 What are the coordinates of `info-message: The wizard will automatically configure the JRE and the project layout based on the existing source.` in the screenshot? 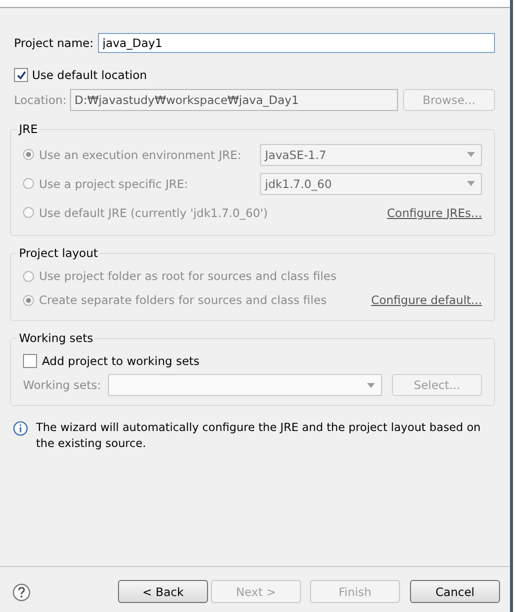 It's located at (259, 436).